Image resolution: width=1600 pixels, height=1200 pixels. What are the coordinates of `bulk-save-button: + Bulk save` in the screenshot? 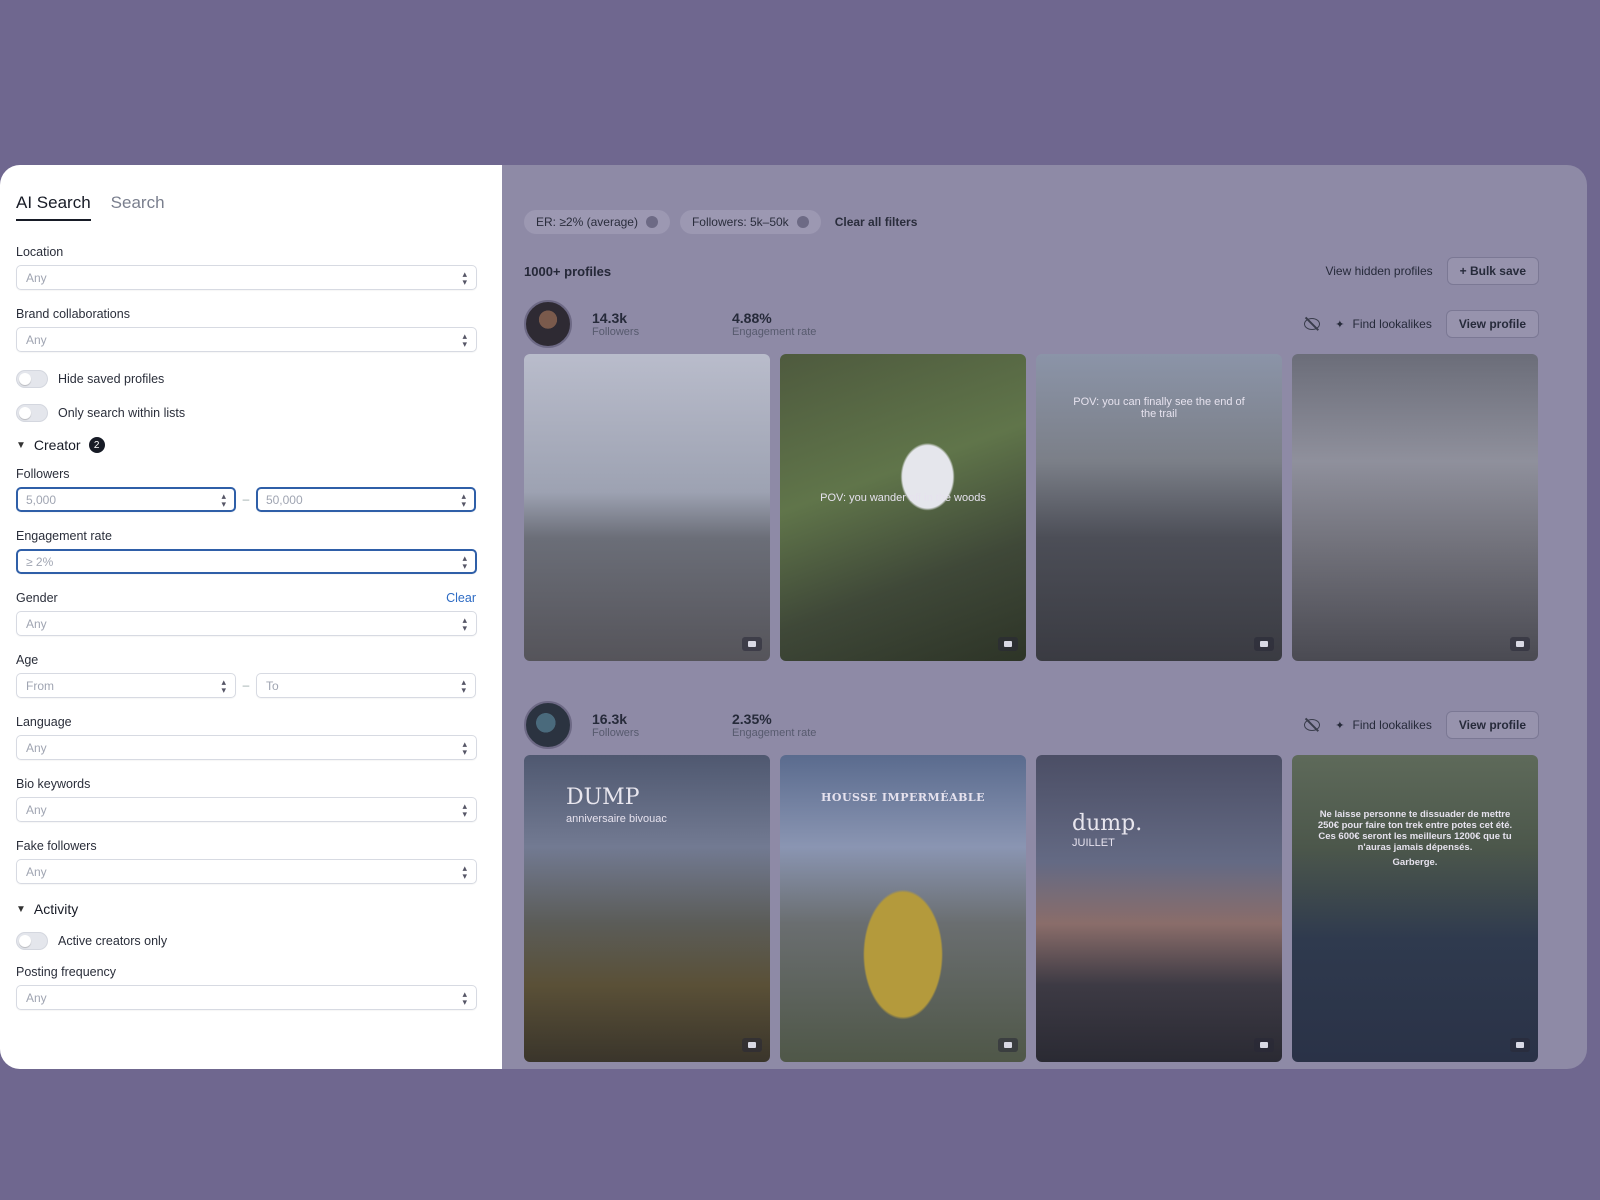 It's located at (1492, 271).